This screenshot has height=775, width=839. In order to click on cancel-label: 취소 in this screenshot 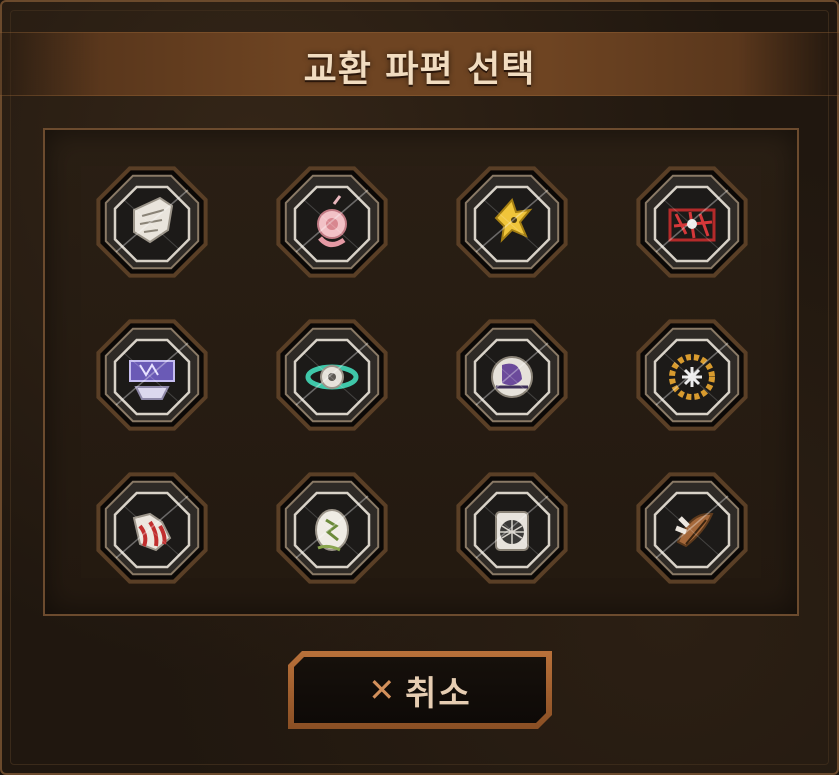, I will do `click(438, 693)`.